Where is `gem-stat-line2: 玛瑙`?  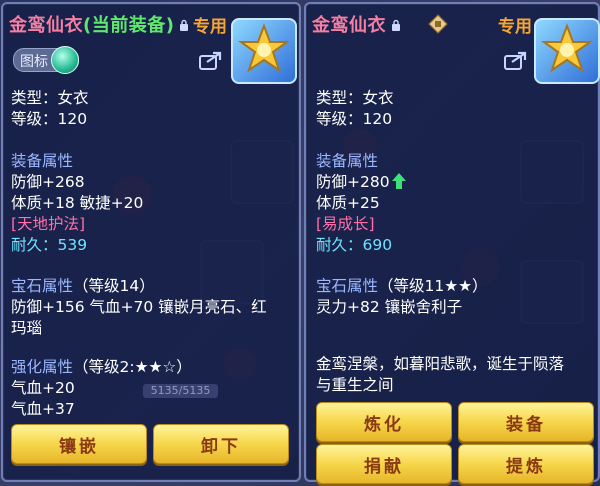
gem-stat-line2: 玛瑙 is located at coordinates (27, 328).